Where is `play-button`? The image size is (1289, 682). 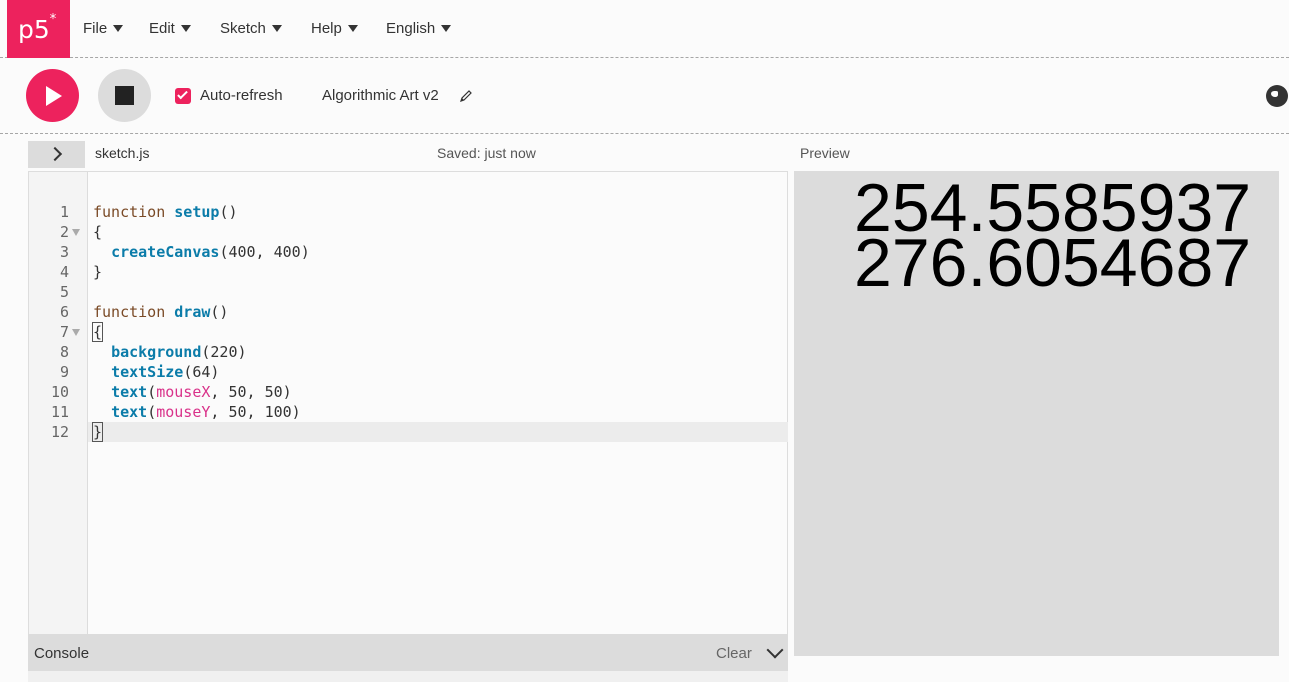
play-button is located at coordinates (52, 95).